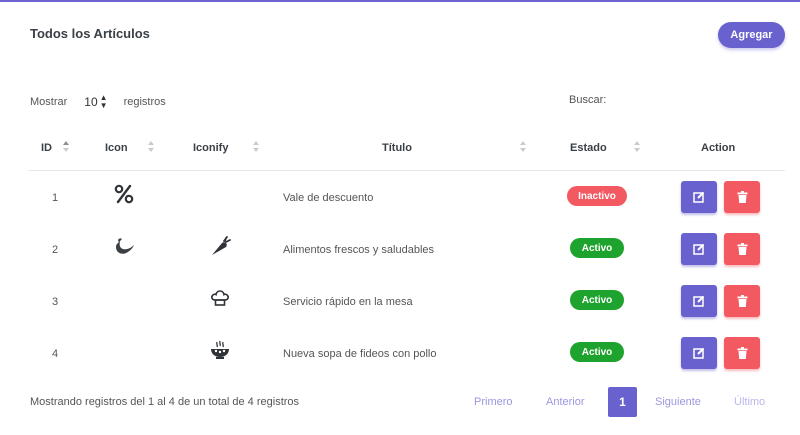 Image resolution: width=800 pixels, height=435 pixels. What do you see at coordinates (210, 148) in the screenshot?
I see `column-header-iconify: Iconify` at bounding box center [210, 148].